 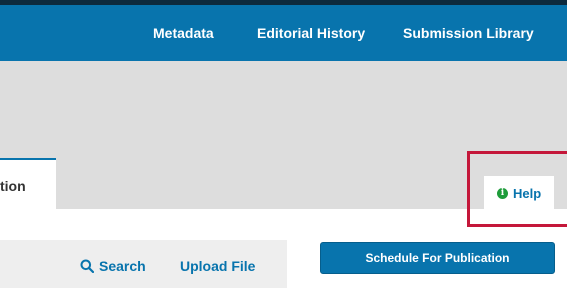 What do you see at coordinates (527, 193) in the screenshot?
I see `help-label: Help` at bounding box center [527, 193].